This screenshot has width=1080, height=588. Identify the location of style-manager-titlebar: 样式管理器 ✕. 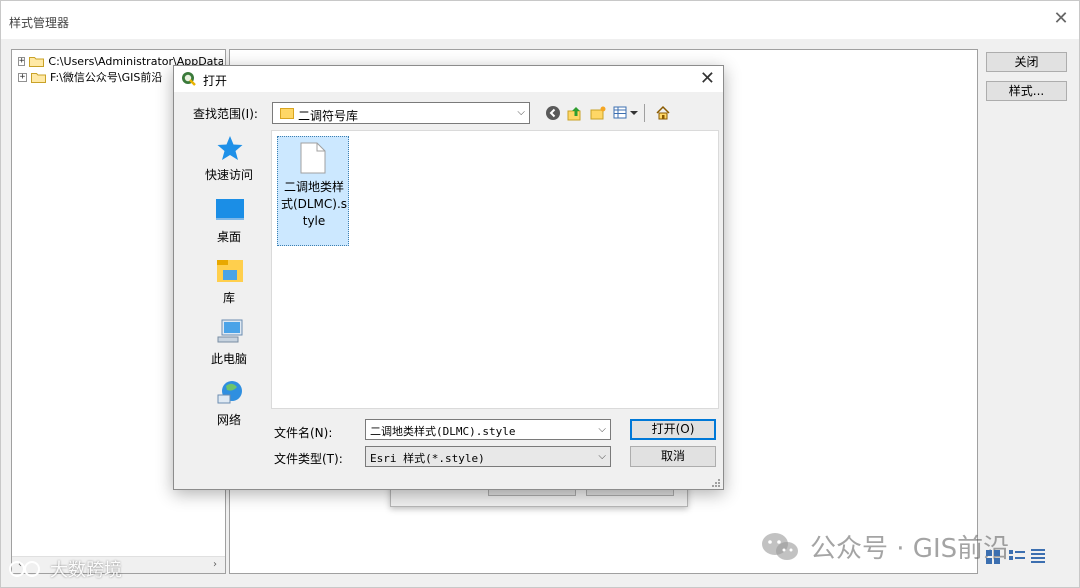
(540, 20).